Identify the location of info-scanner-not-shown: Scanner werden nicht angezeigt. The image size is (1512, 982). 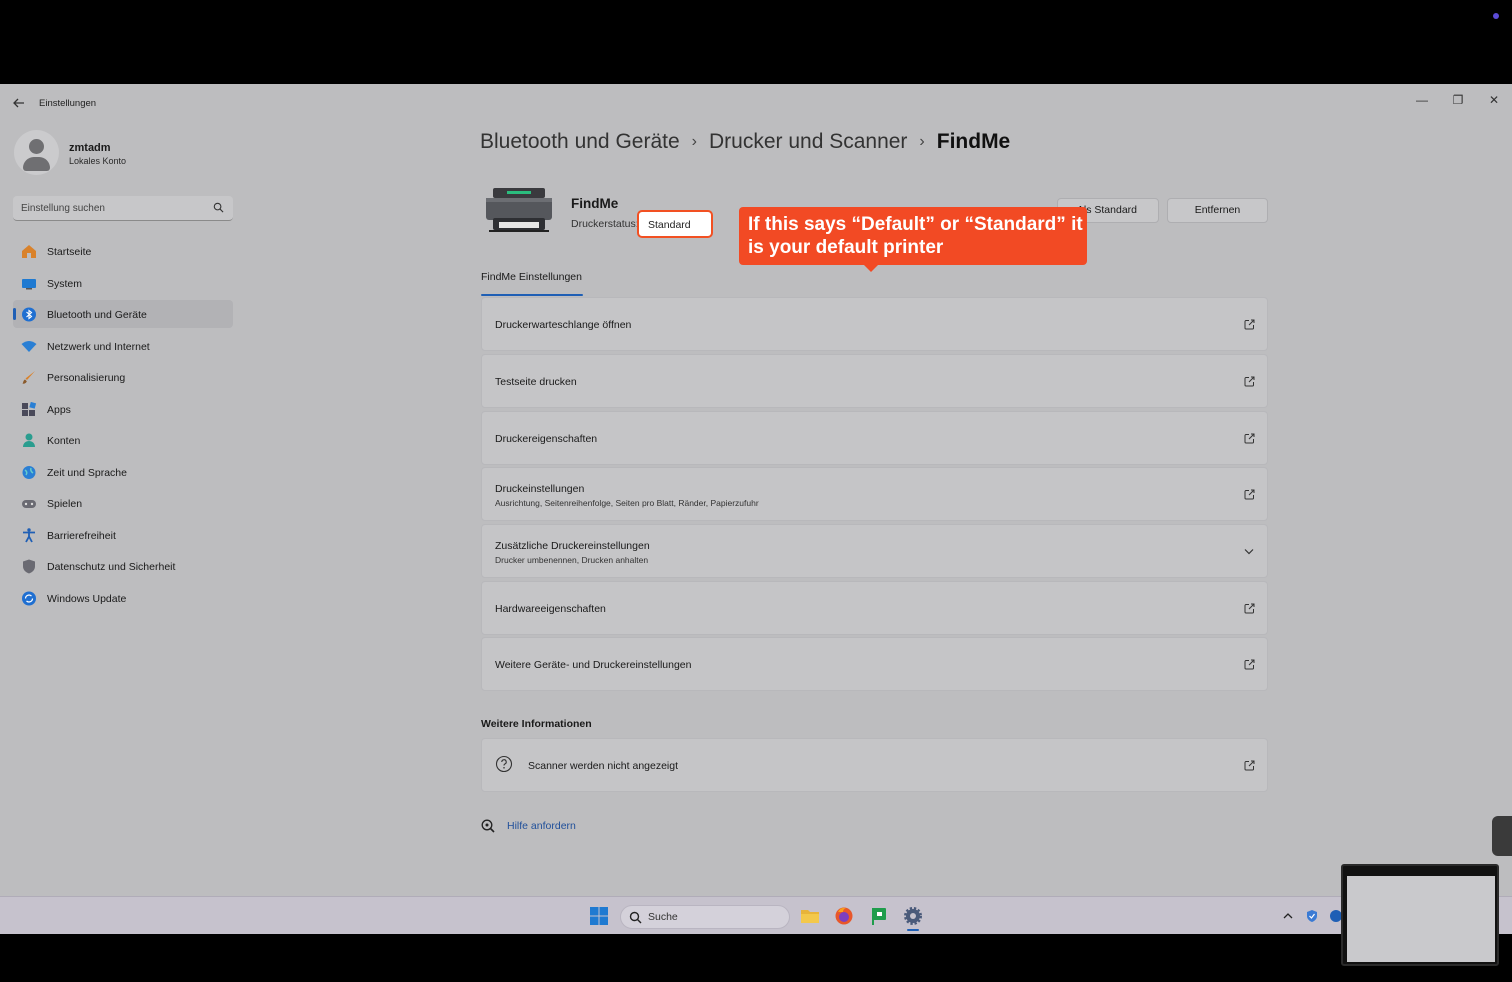
(874, 765).